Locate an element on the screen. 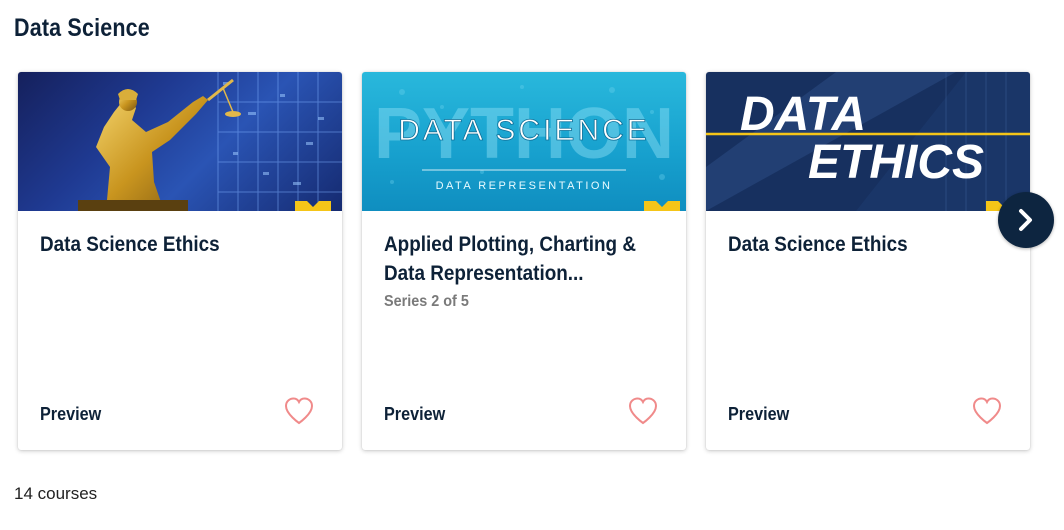 This screenshot has height=530, width=1064. lady-justice-image is located at coordinates (210, 141).